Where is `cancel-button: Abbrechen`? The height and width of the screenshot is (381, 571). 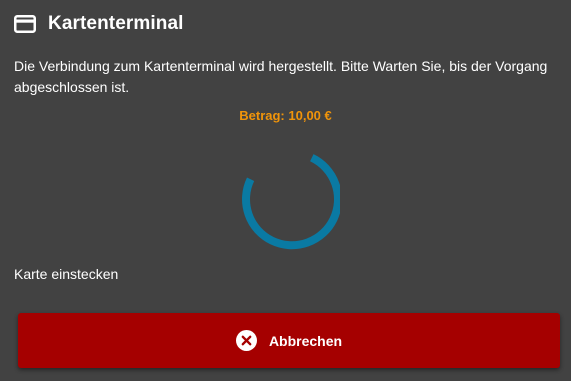
cancel-button: Abbrechen is located at coordinates (289, 340).